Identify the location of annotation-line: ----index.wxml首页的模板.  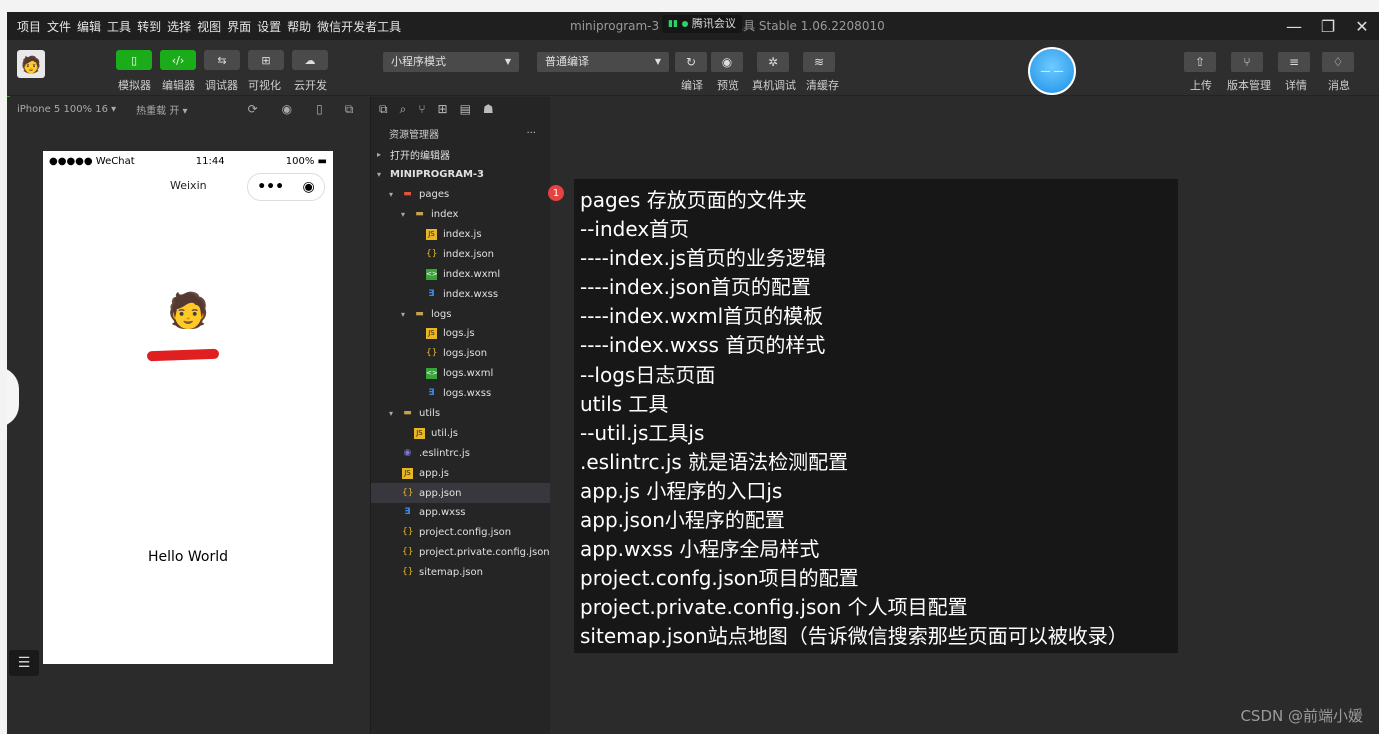
(702, 316).